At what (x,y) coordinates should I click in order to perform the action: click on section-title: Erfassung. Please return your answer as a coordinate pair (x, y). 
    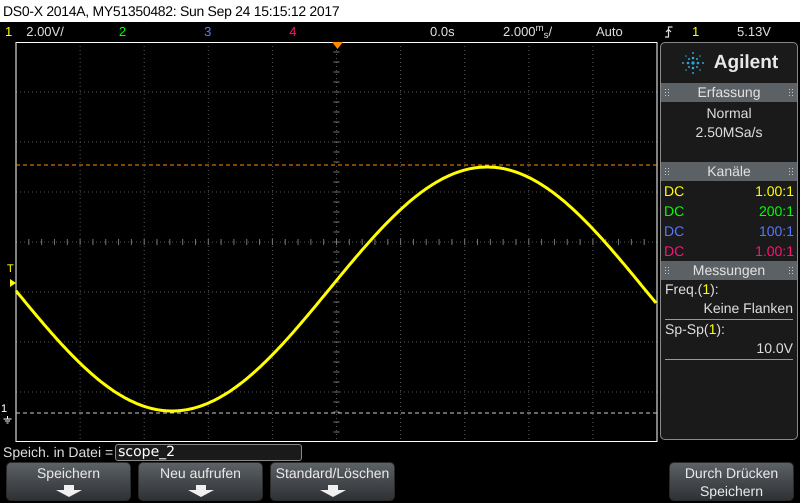
    Looking at the image, I should click on (729, 92).